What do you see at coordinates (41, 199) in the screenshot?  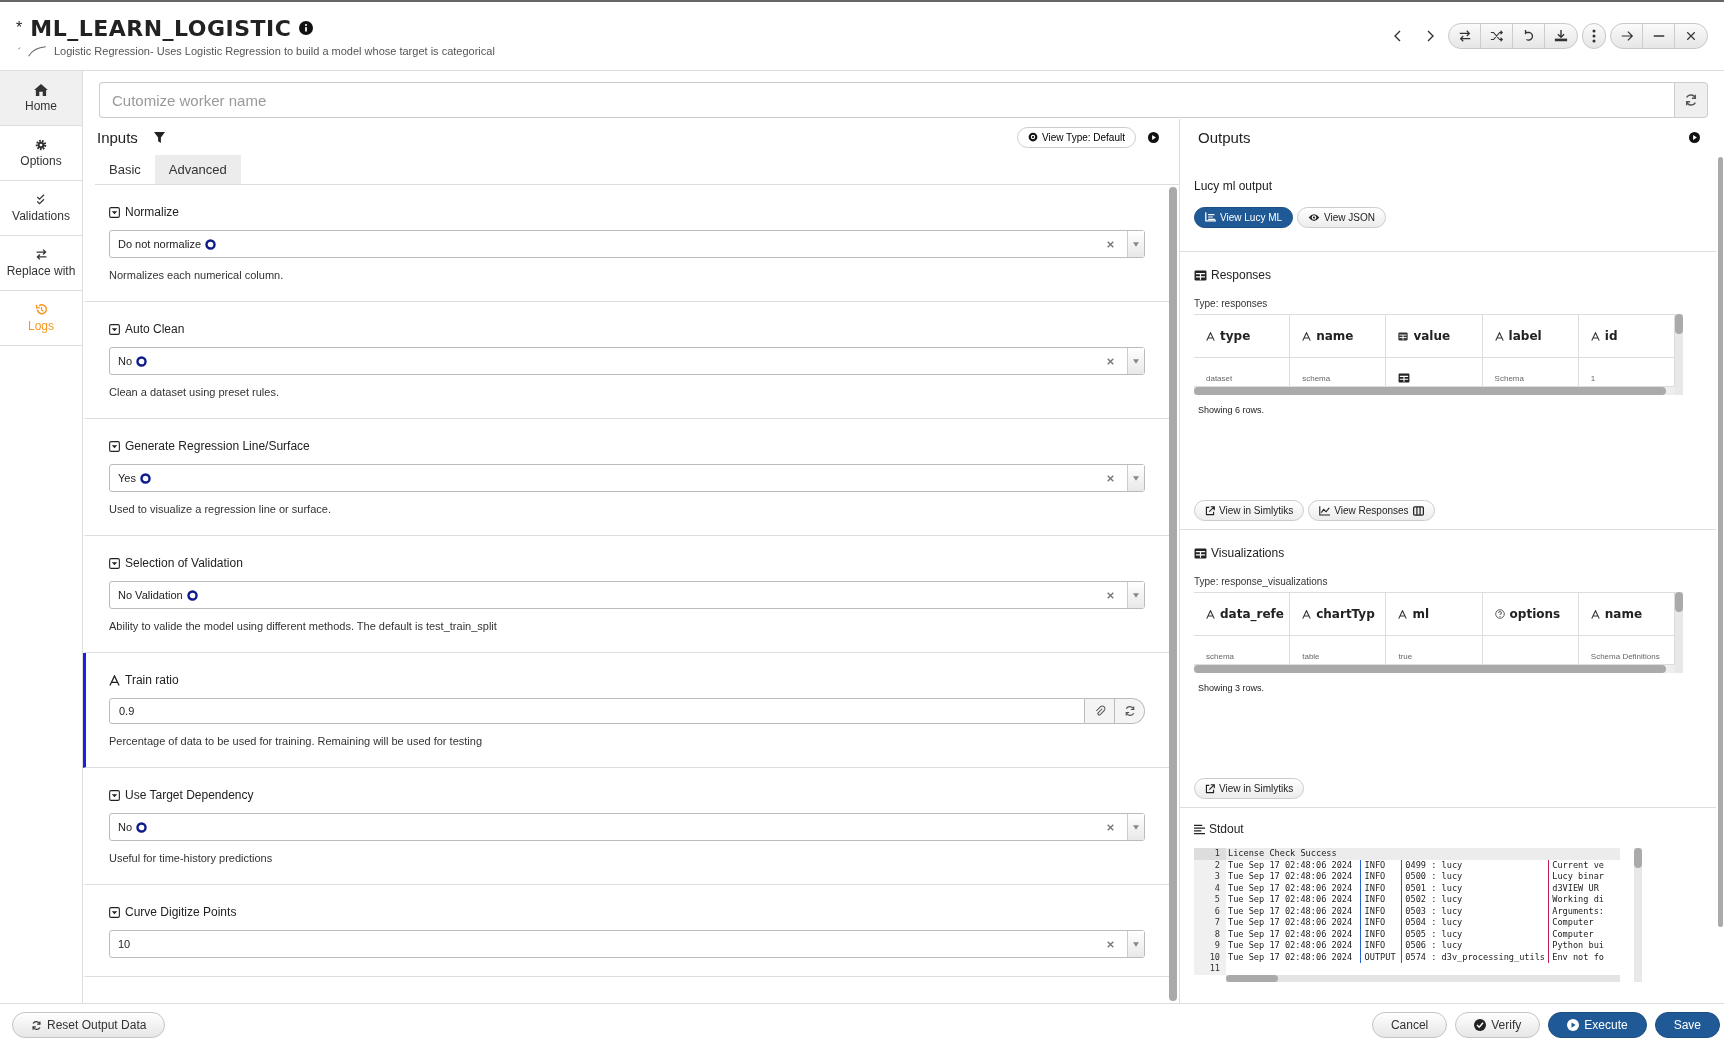 I see `double-check-icon` at bounding box center [41, 199].